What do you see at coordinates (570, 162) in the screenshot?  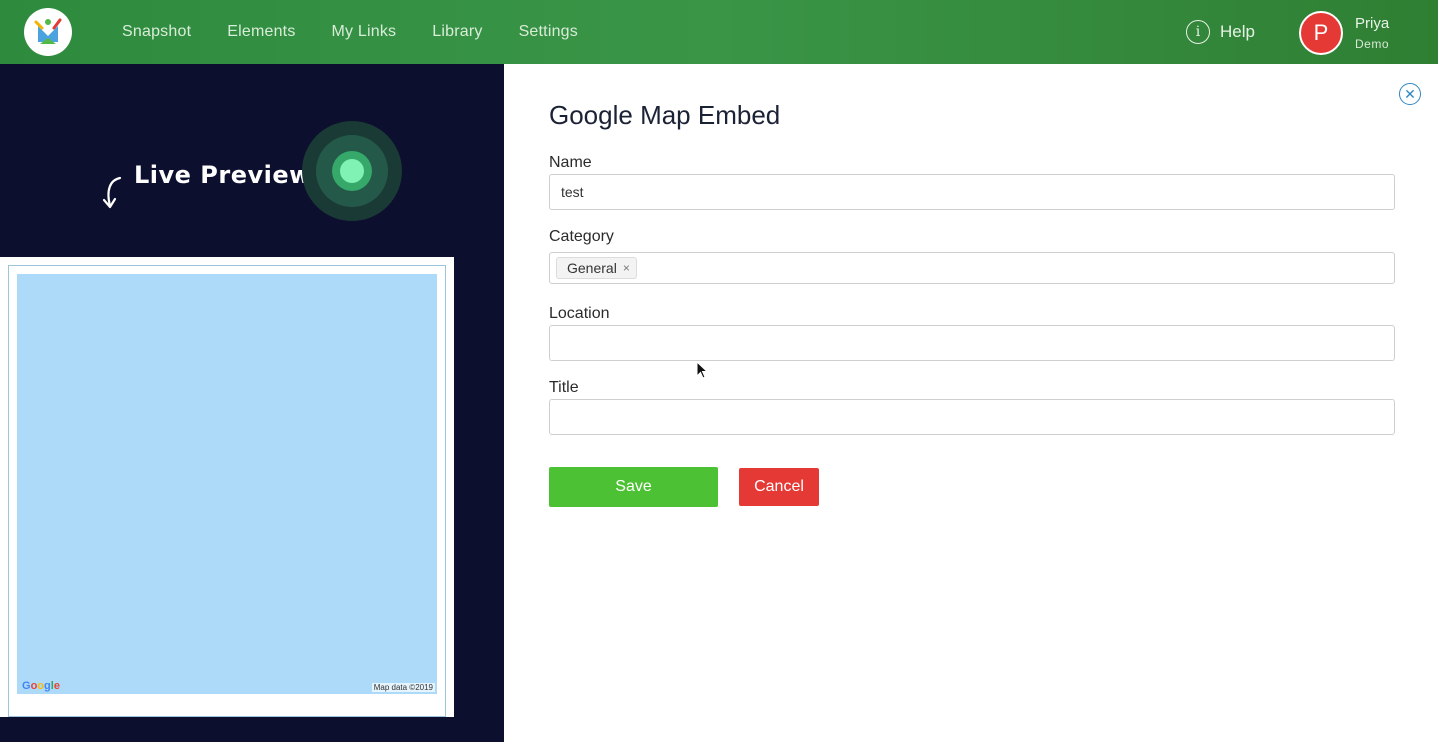 I see `name-label: Name` at bounding box center [570, 162].